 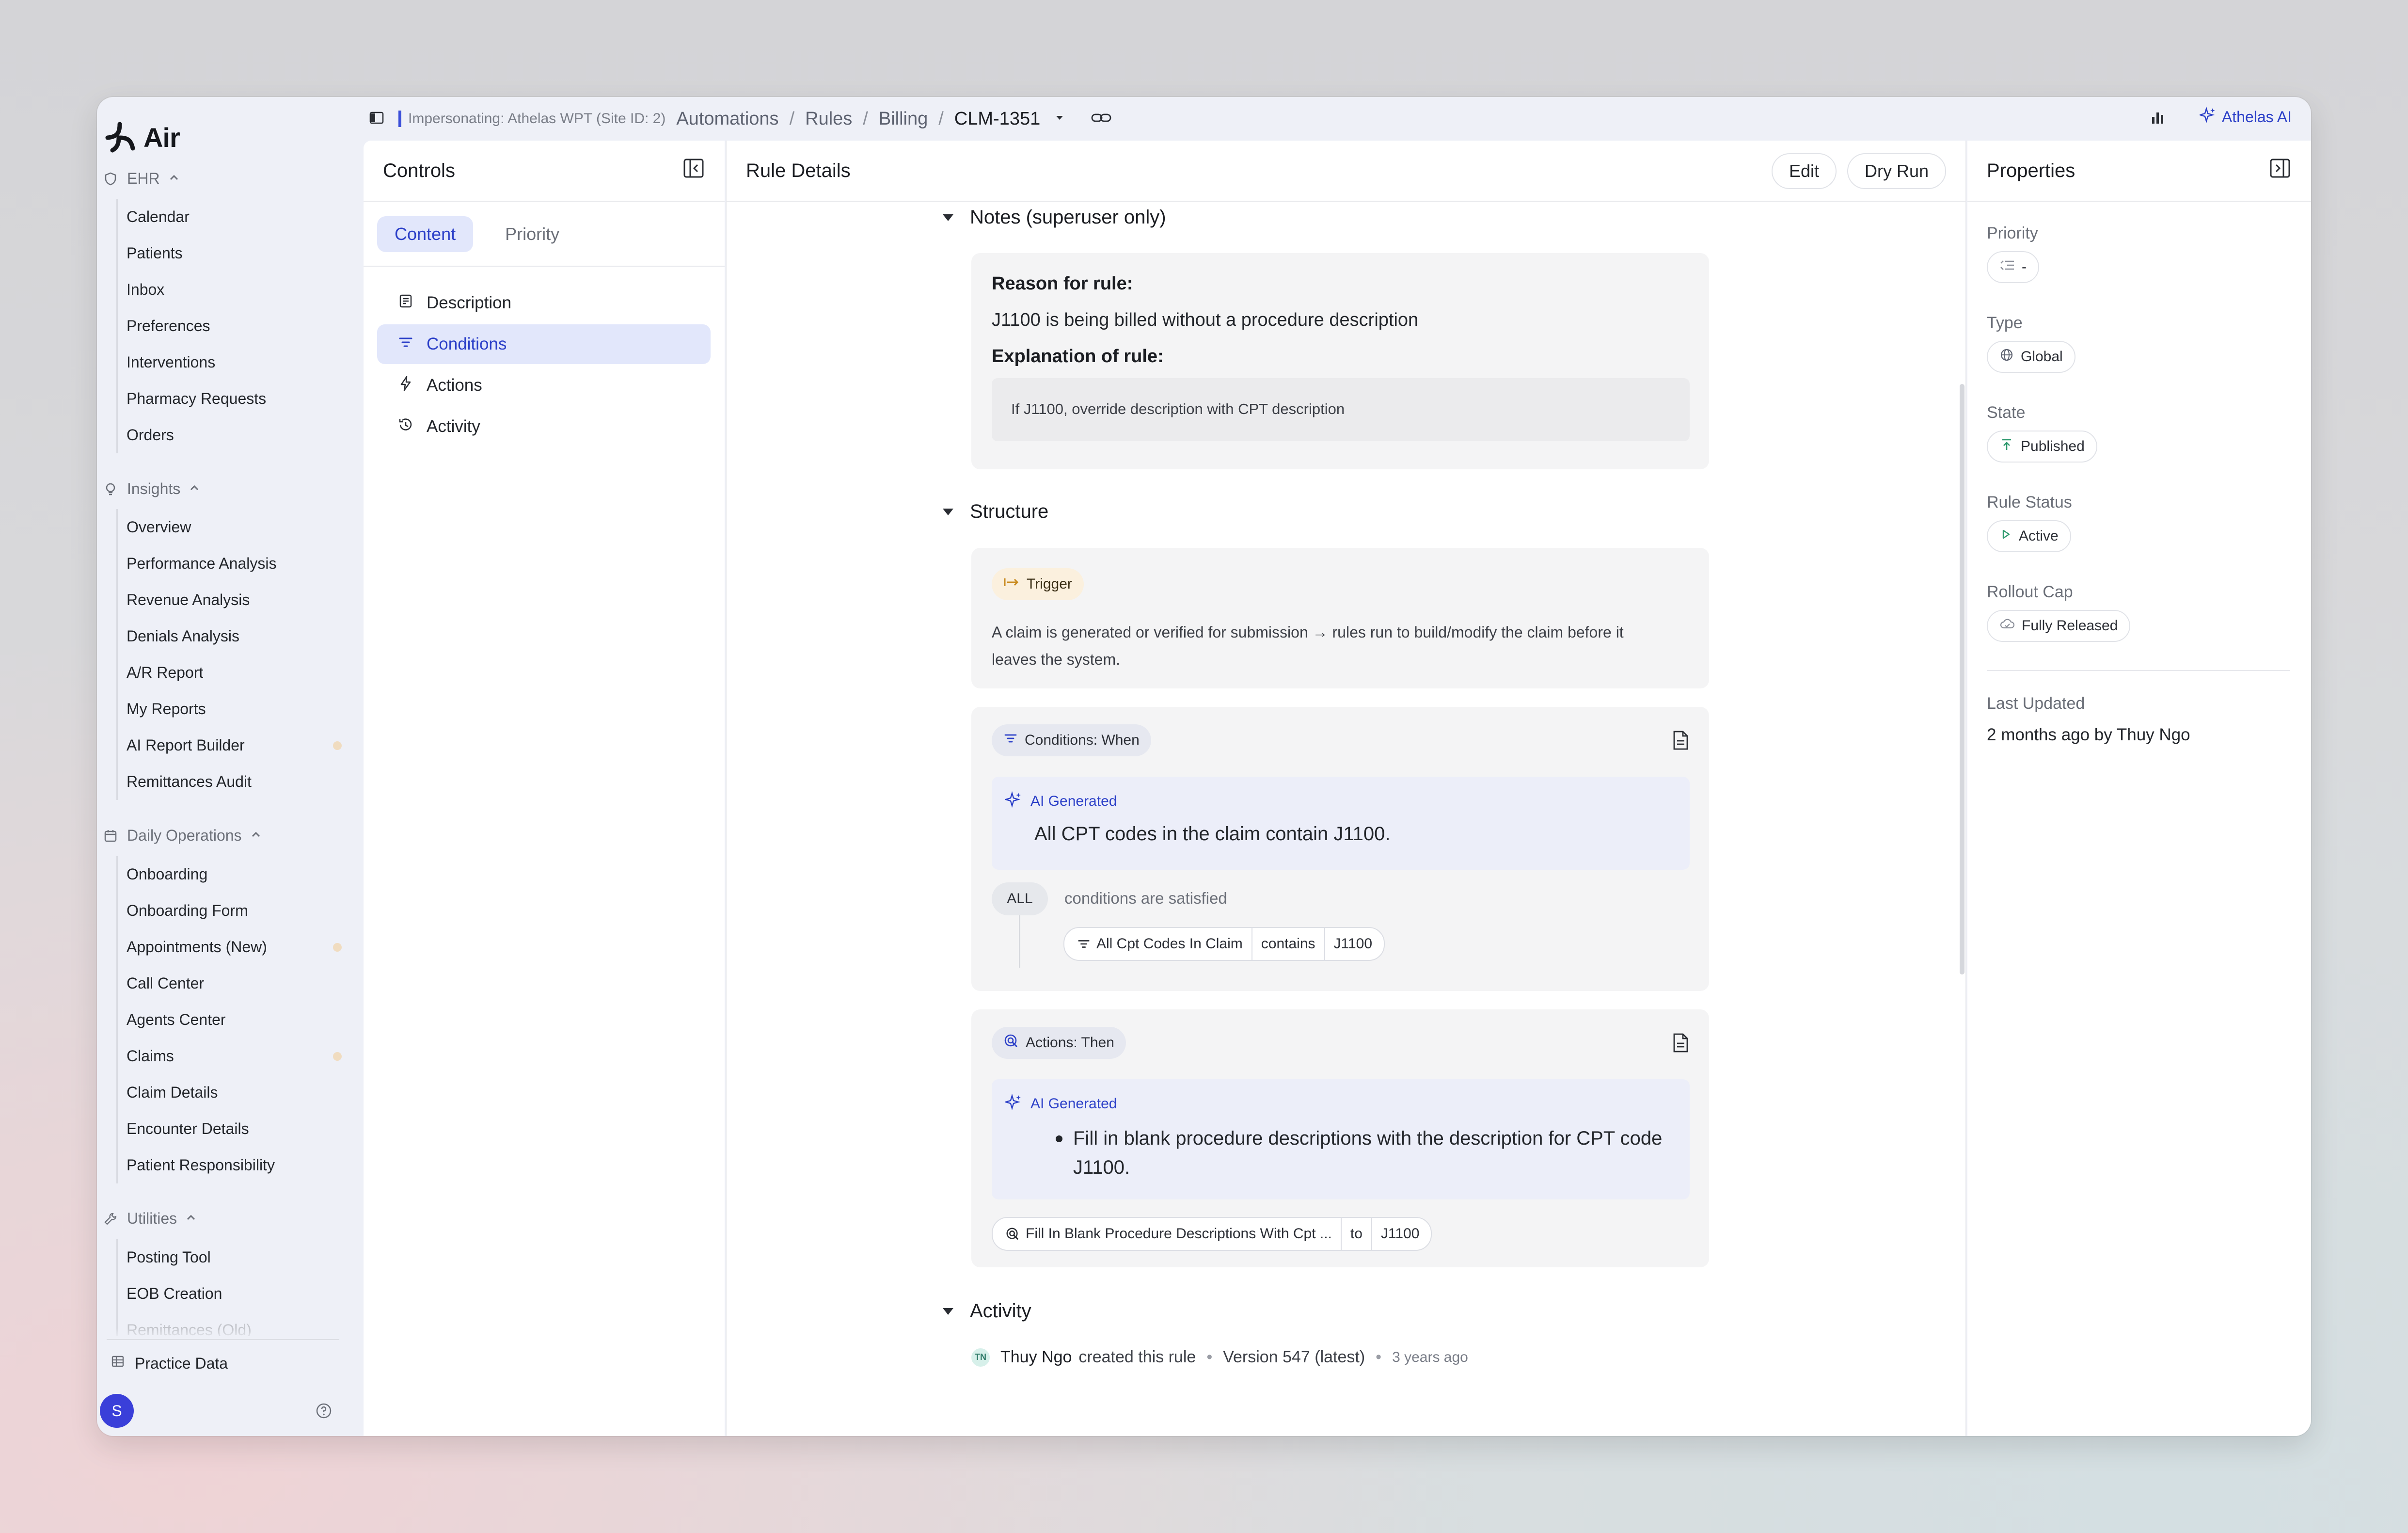 What do you see at coordinates (376, 119) in the screenshot?
I see `sidebar-toggle-icon` at bounding box center [376, 119].